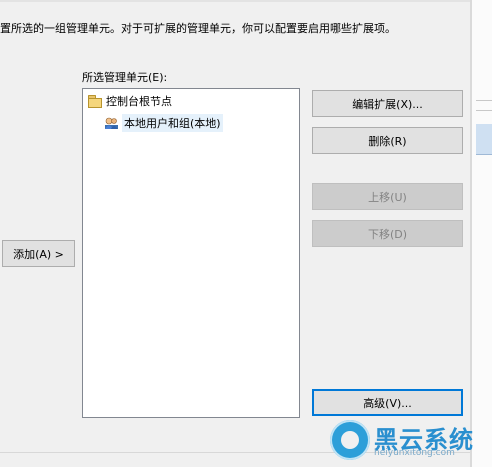  Describe the element at coordinates (111, 123) in the screenshot. I see `users-icon` at that location.